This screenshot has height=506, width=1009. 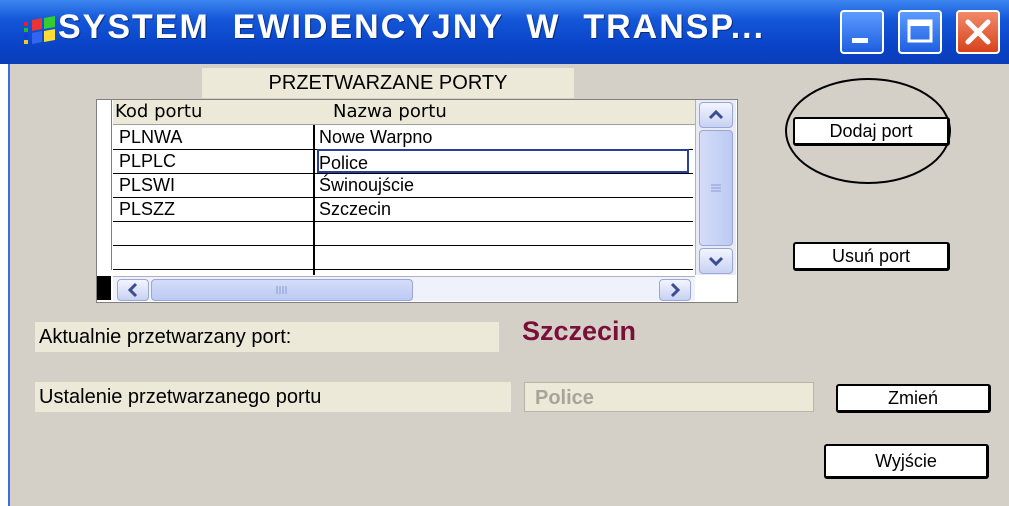 I want to click on cell-code: PLSWI, so click(x=214, y=185).